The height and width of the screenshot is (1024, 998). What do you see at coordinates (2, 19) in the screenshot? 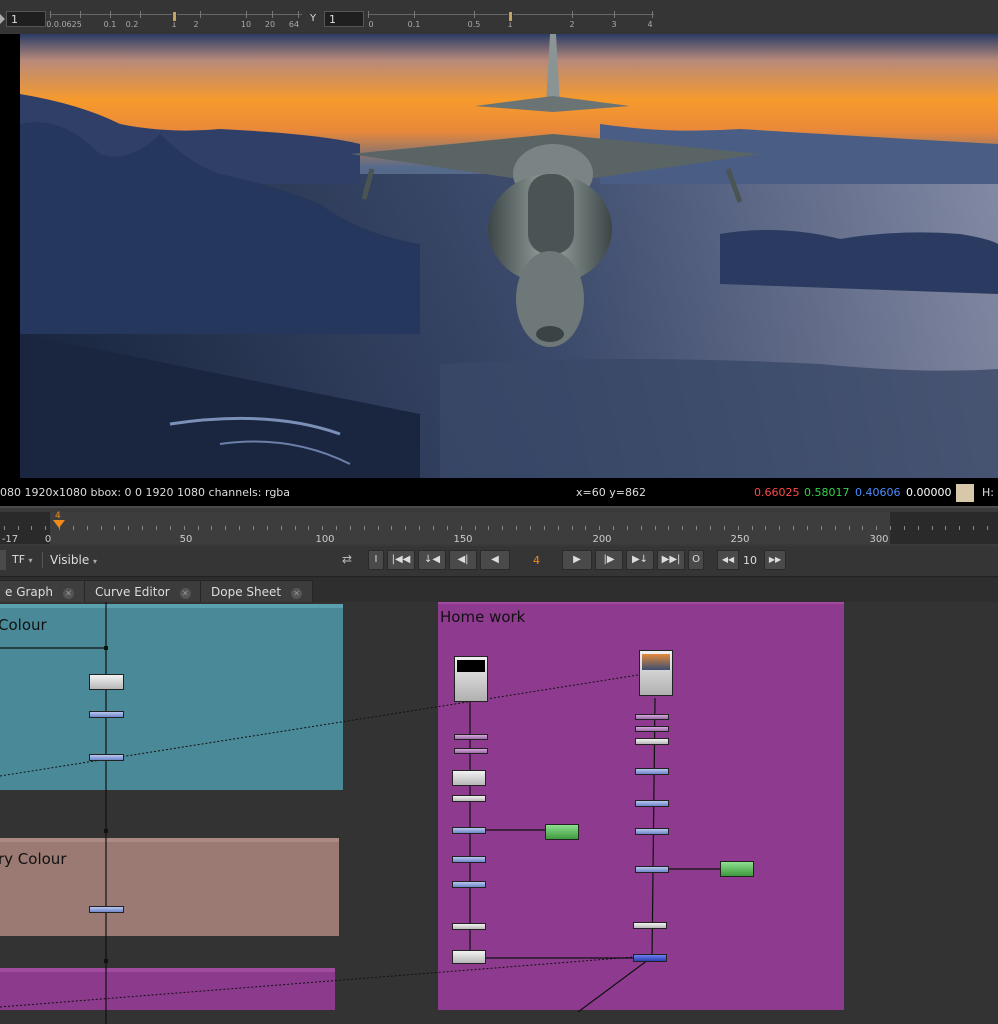
I see `arrow-icon` at bounding box center [2, 19].